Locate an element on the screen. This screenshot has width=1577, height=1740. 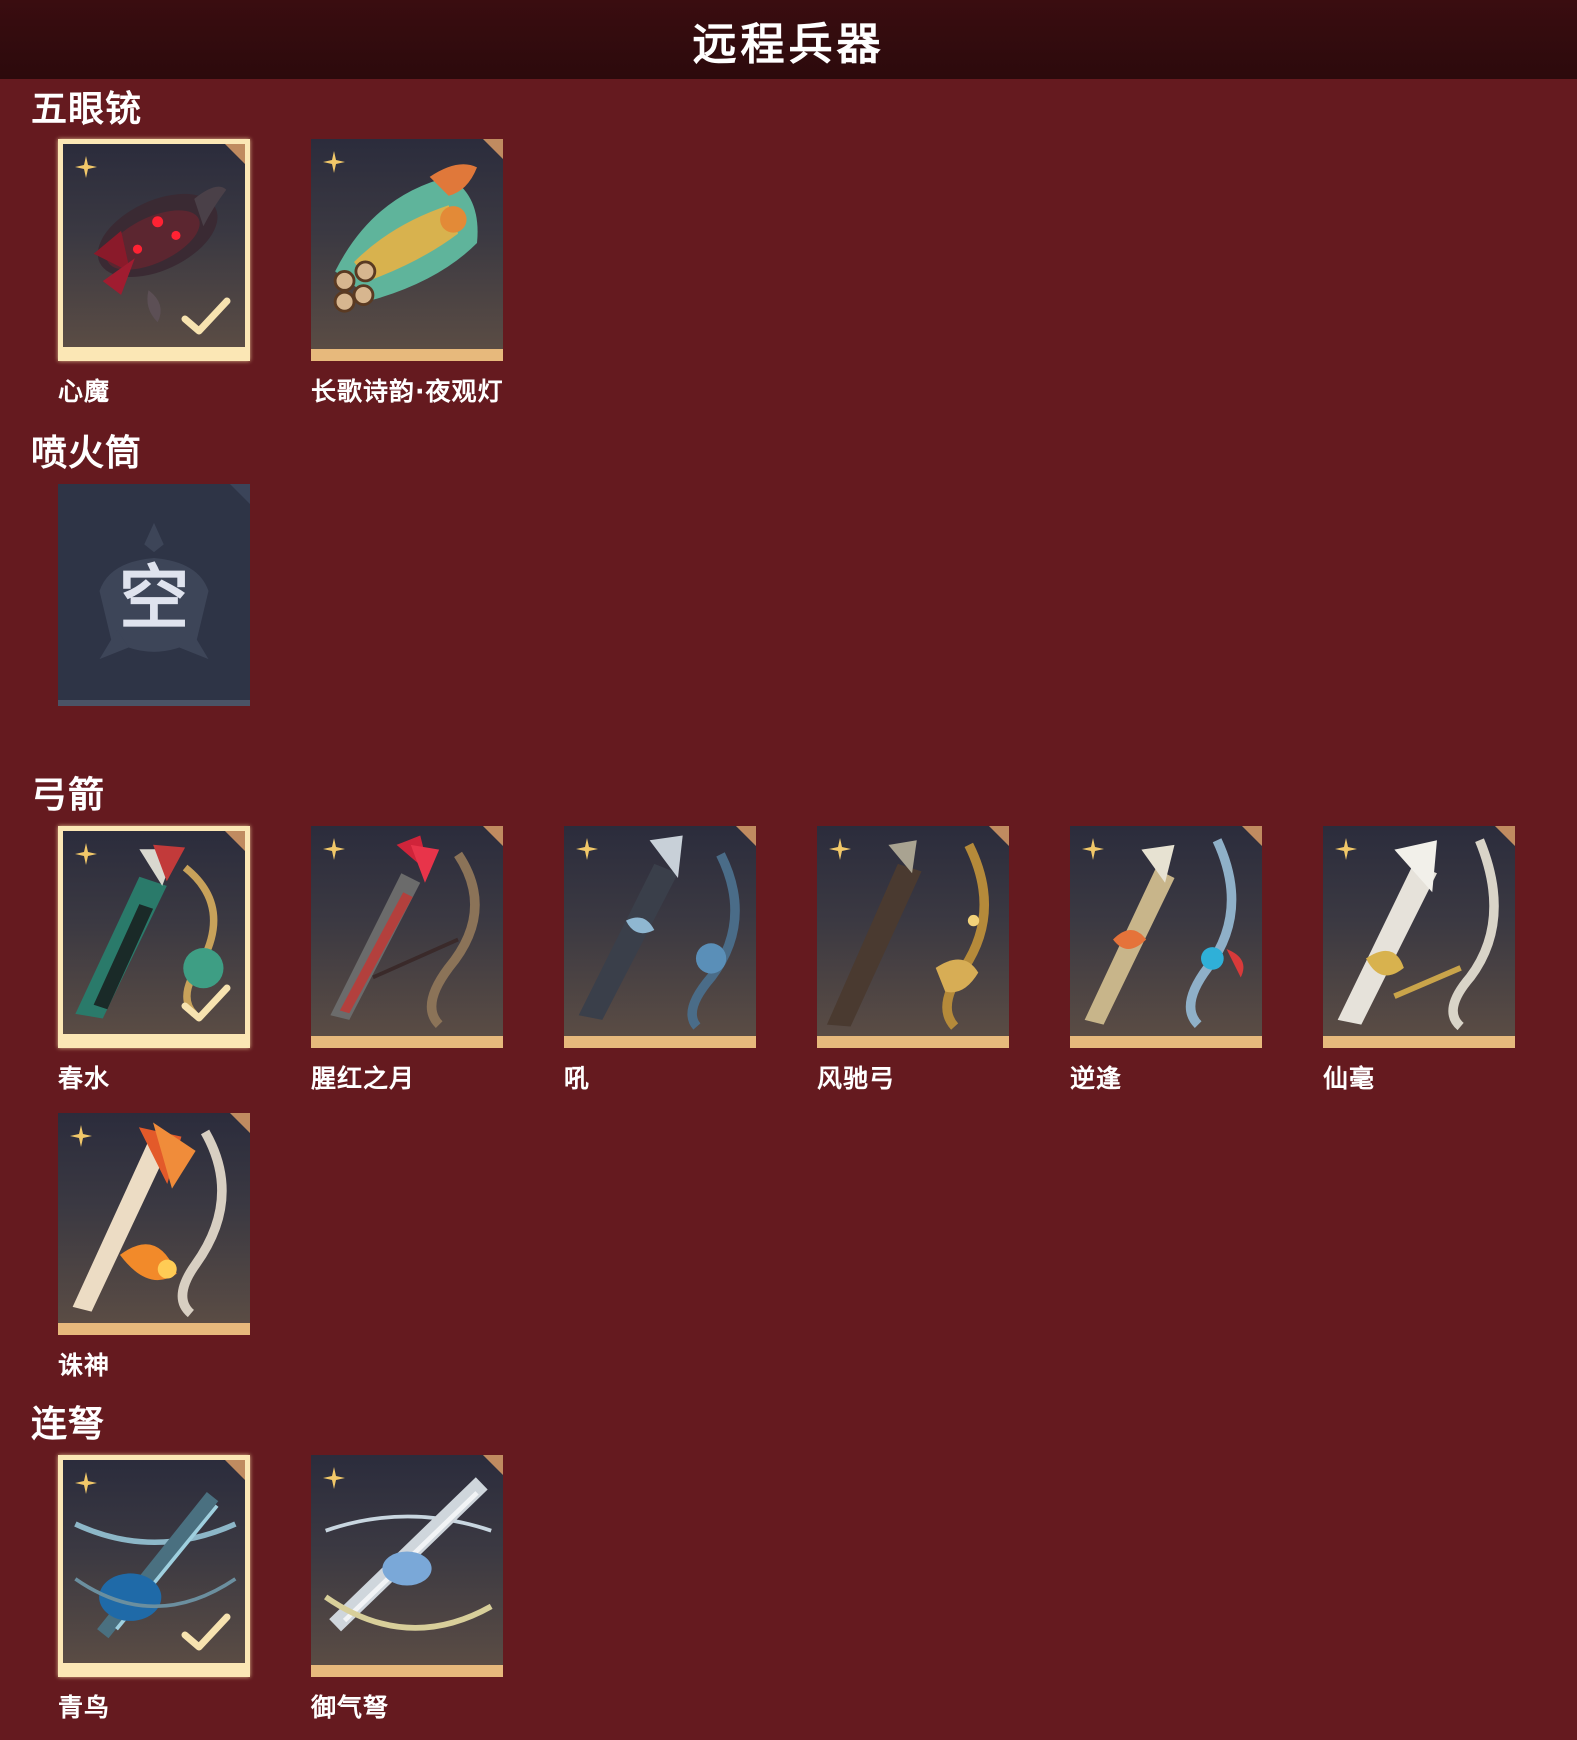
top-bar: 远程兵器 is located at coordinates (788, 39).